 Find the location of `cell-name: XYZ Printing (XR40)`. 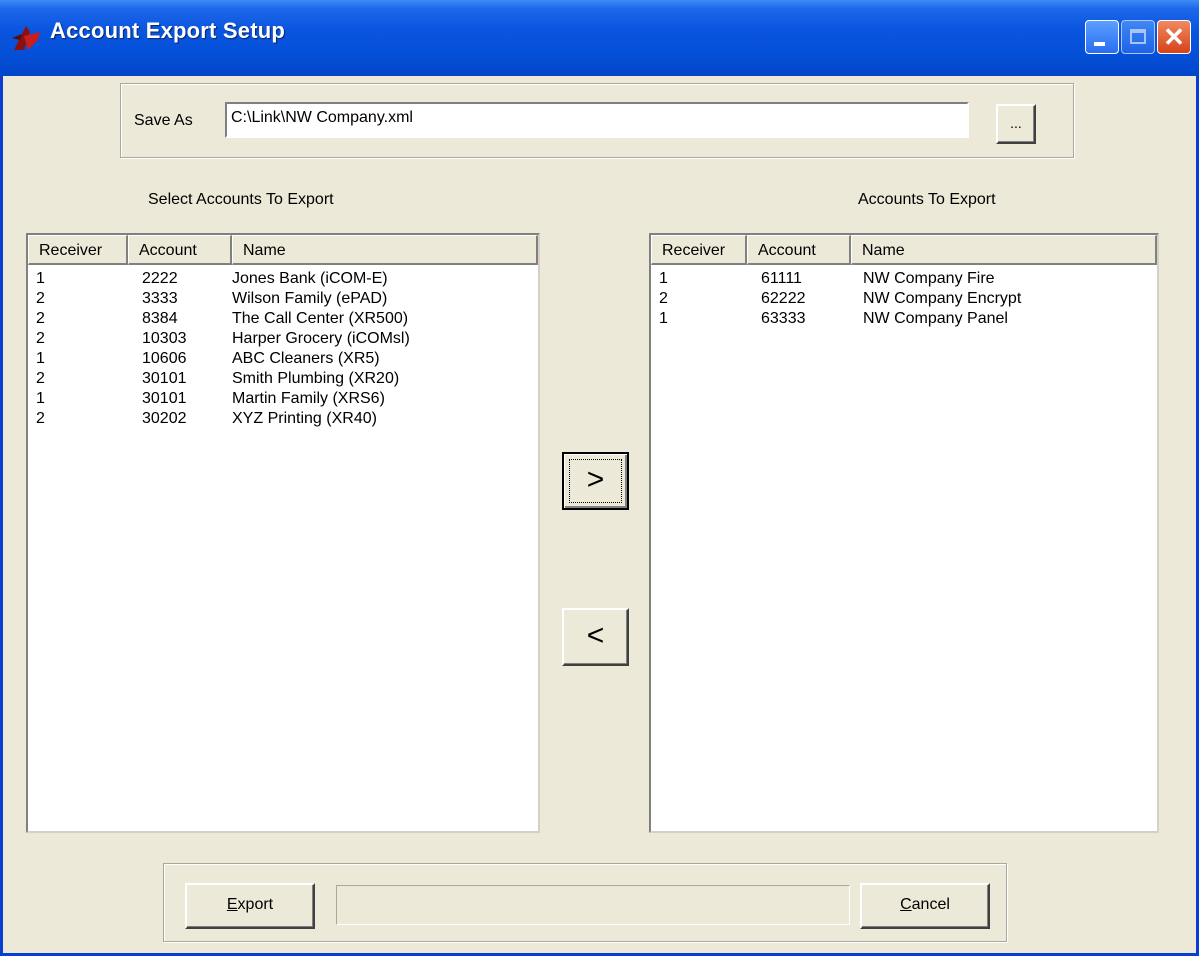

cell-name: XYZ Printing (XR40) is located at coordinates (304, 418).